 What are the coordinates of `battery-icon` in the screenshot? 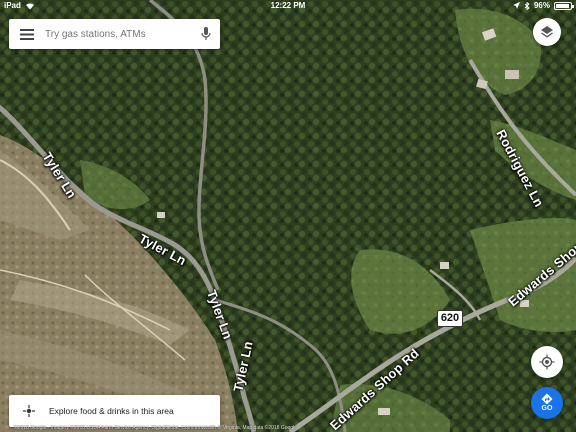 It's located at (564, 5).